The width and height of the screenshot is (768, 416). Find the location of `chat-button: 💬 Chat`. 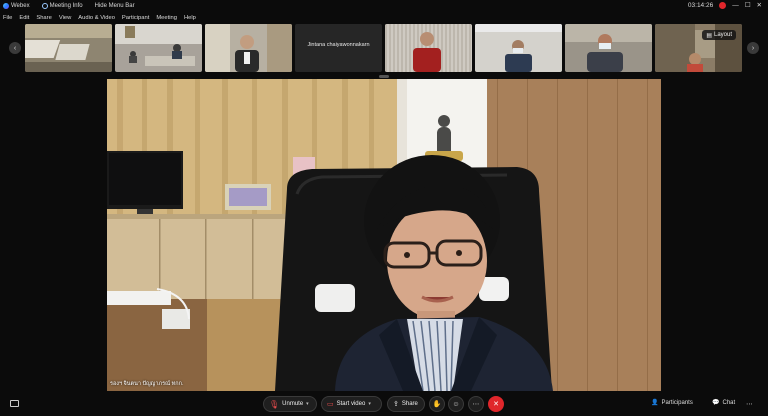

chat-button: 💬 Chat is located at coordinates (724, 403).